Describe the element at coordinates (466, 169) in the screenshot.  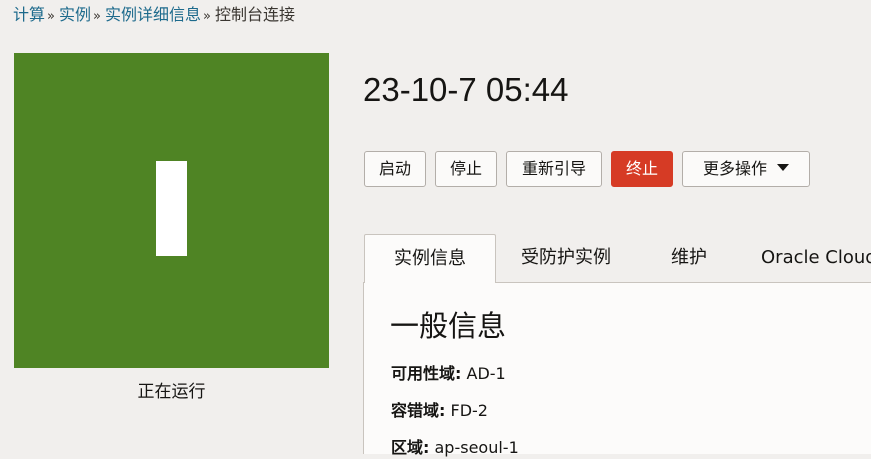
I see `stop-button: 停止` at that location.